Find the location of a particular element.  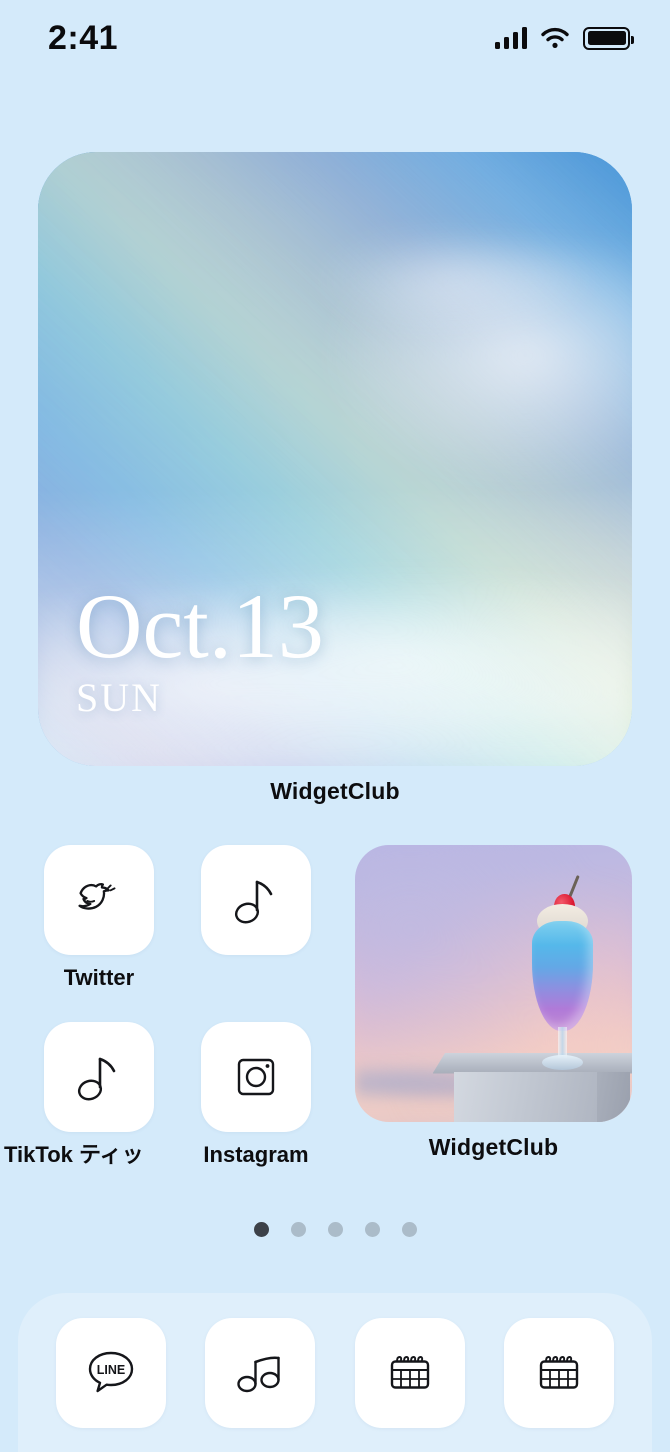

app-icon-tiktok: TikTok ティッ is located at coordinates (88, 1094).